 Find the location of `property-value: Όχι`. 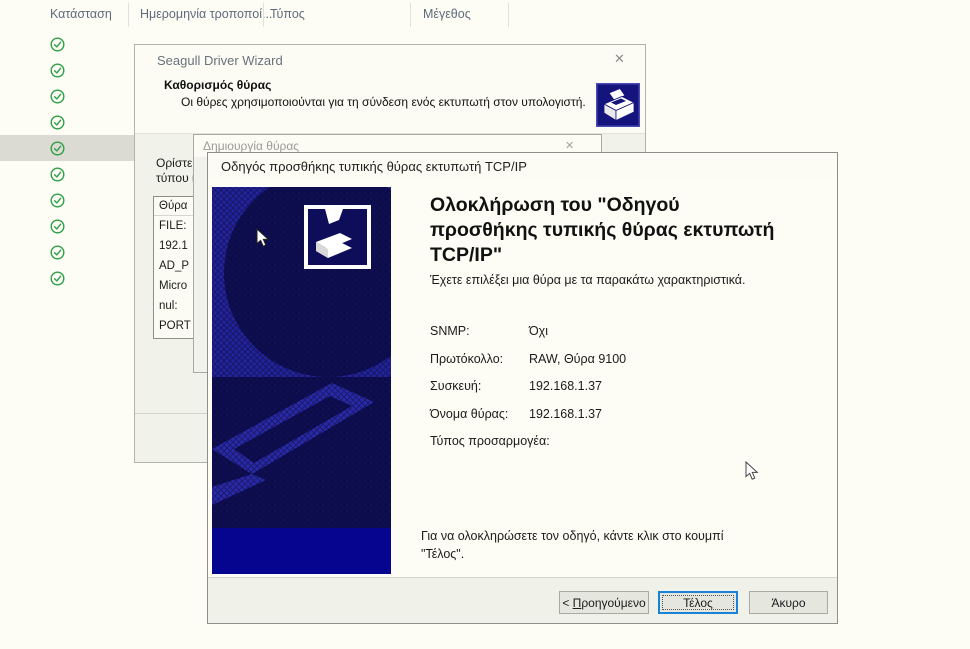

property-value: Όχι is located at coordinates (539, 331).